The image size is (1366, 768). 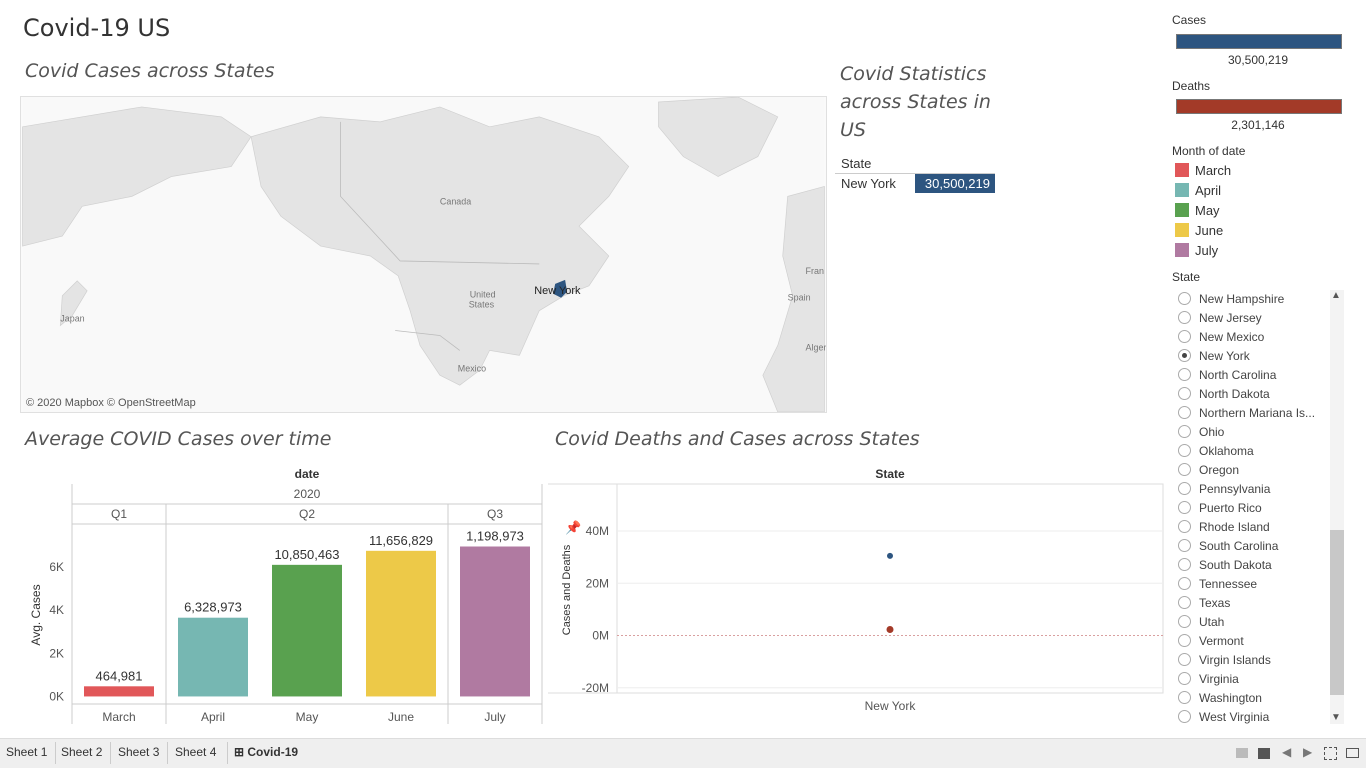 What do you see at coordinates (1224, 491) in the screenshot?
I see `state-filter-item: Pennsylvania` at bounding box center [1224, 491].